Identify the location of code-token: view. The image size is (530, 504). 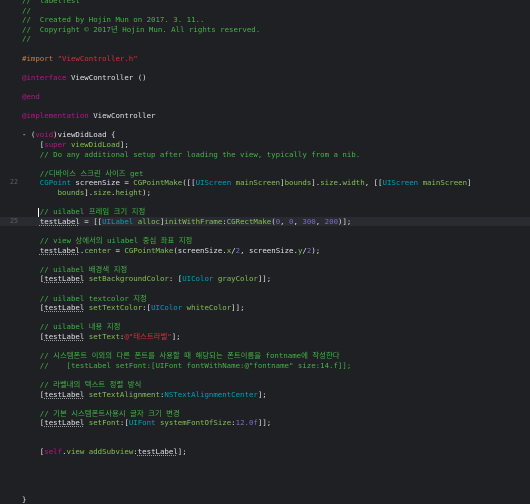
(75, 452).